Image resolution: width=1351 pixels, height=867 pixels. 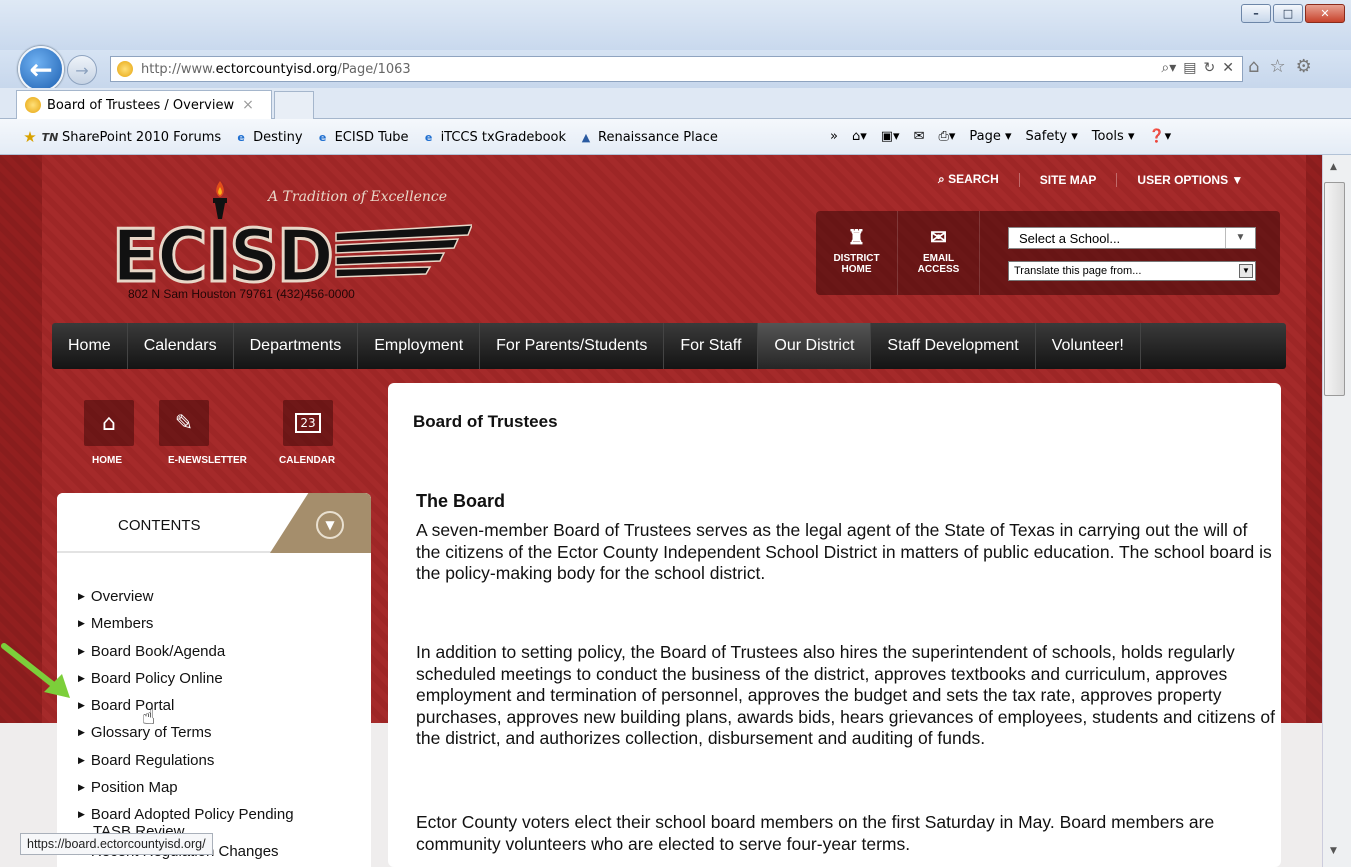 I want to click on favorite-label: SharePoint 2010 Forums, so click(x=142, y=137).